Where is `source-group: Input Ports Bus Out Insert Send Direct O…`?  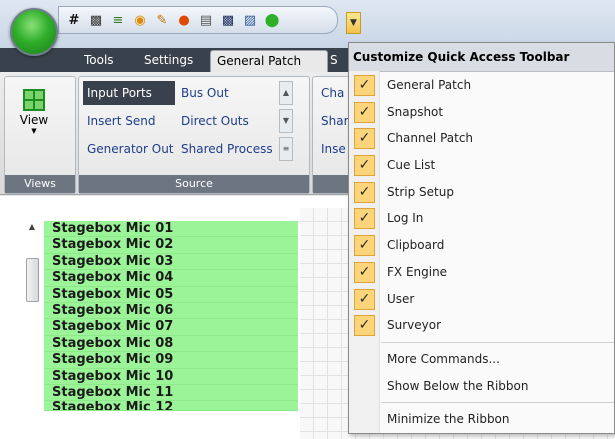 source-group: Input Ports Bus Out Insert Send Direct O… is located at coordinates (194, 135).